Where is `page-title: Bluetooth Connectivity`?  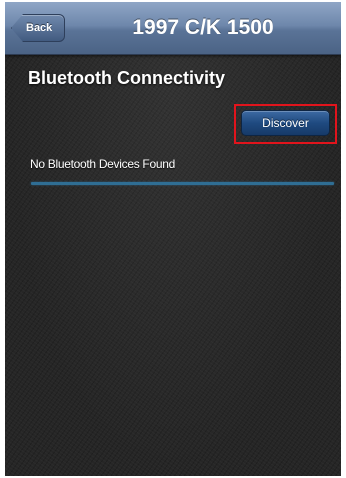
page-title: Bluetooth Connectivity is located at coordinates (126, 78).